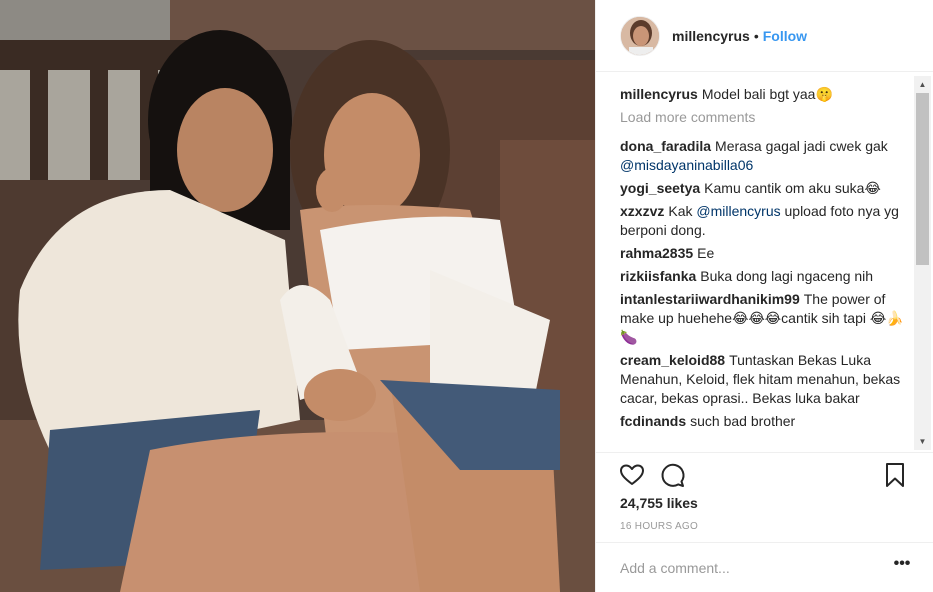 This screenshot has width=933, height=592. I want to click on post-header: millencyrus • Follow, so click(764, 36).